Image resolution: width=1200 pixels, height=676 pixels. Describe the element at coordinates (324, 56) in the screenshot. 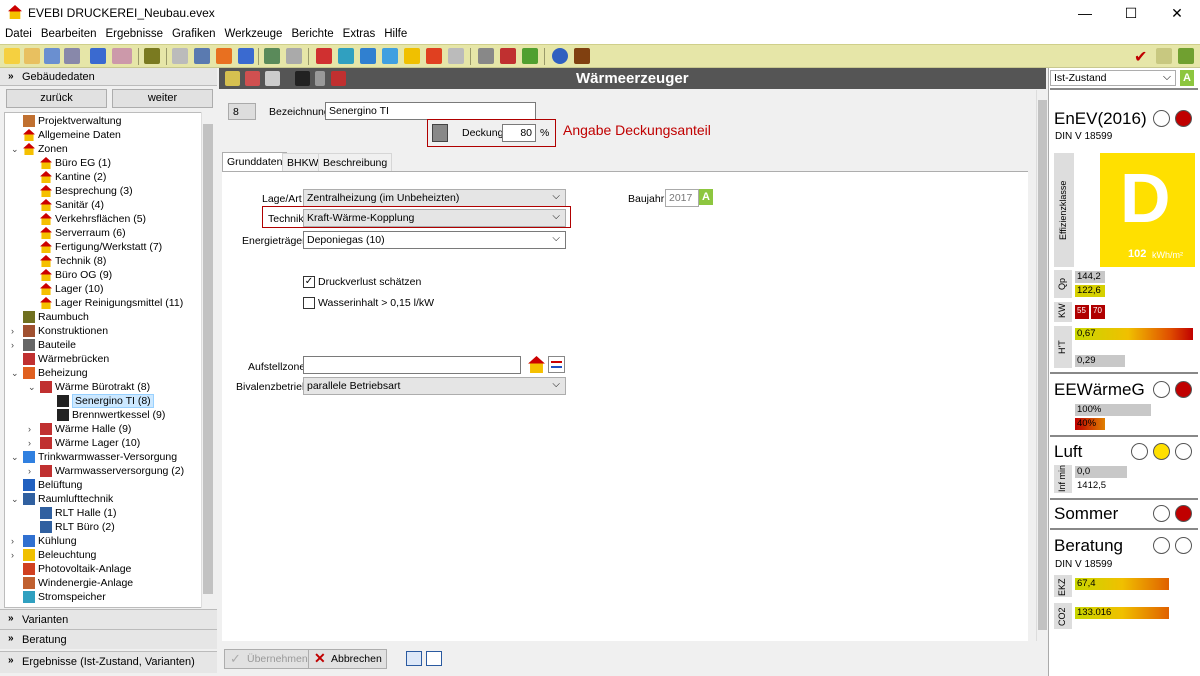

I see `calendar-icon` at that location.